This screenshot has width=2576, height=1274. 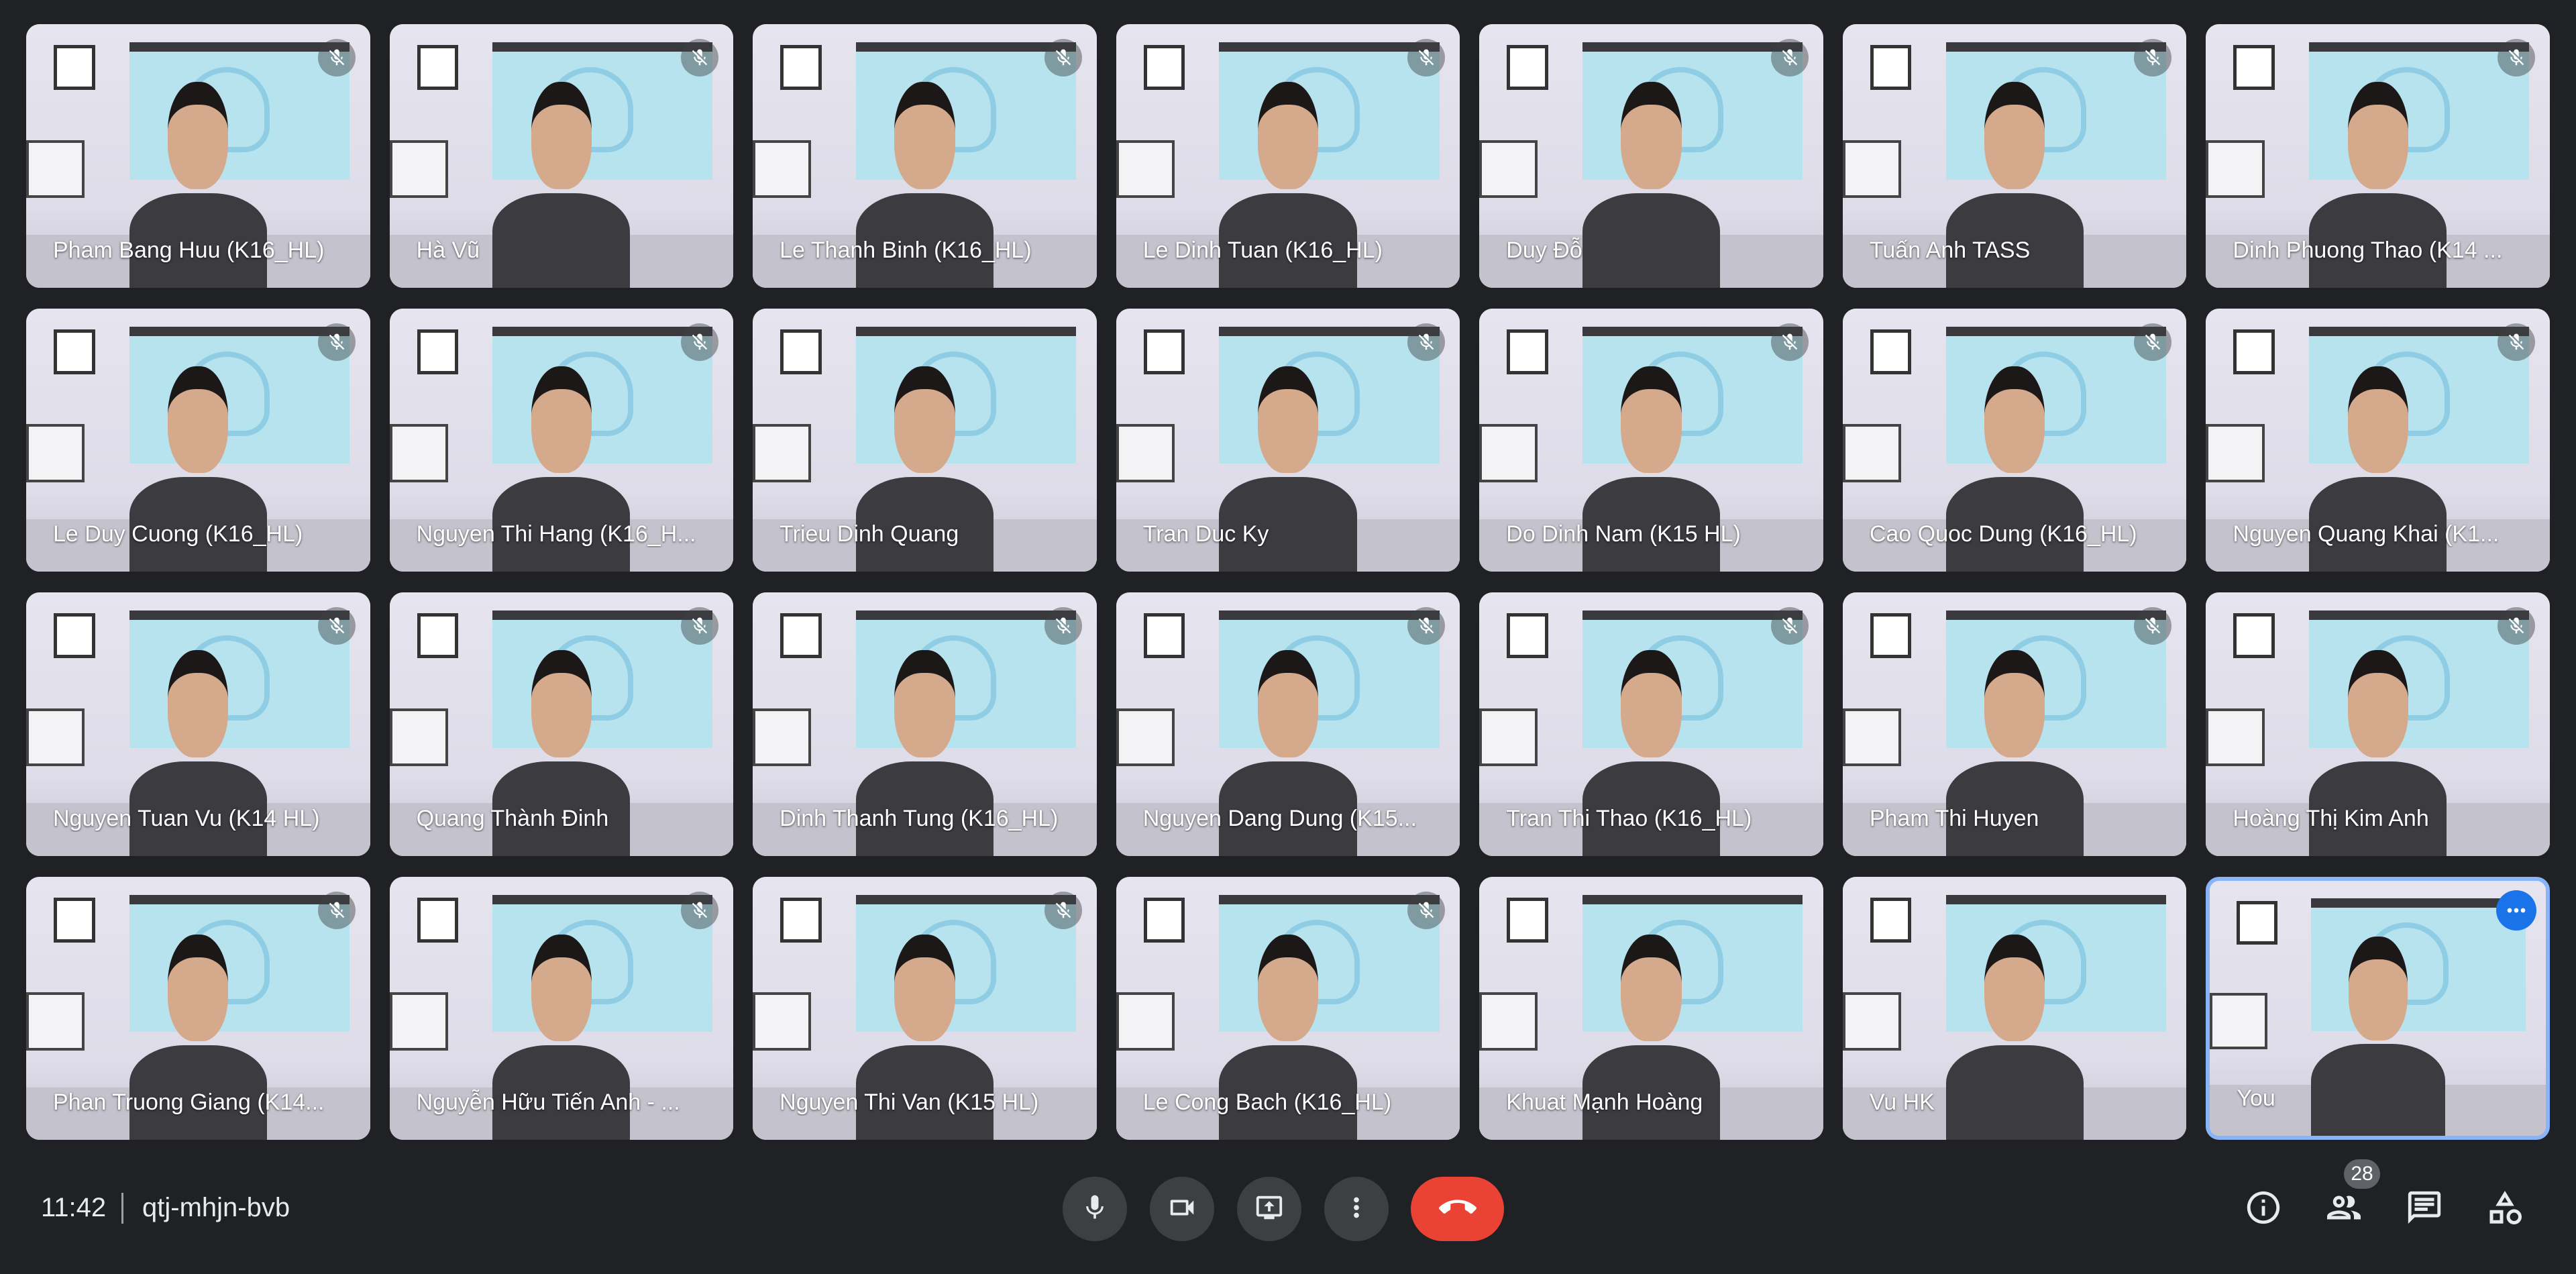 I want to click on participant-tile: Hà Vũ, so click(x=561, y=156).